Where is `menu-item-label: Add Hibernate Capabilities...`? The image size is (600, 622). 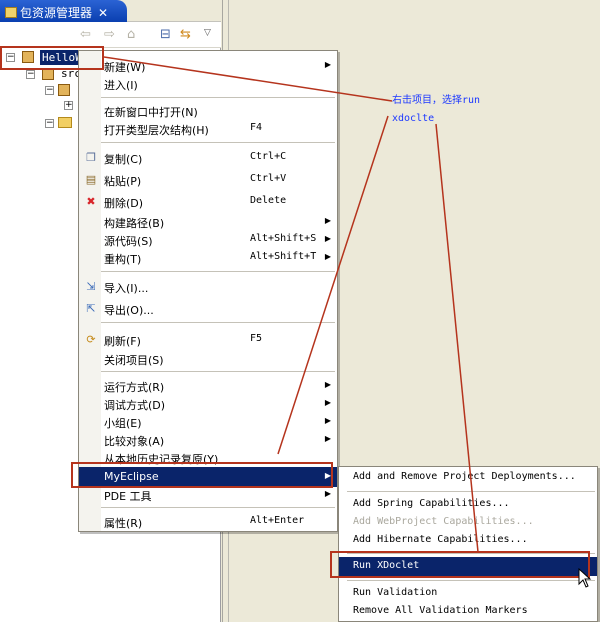
menu-item-label: Add Hibernate Capabilities... is located at coordinates (440, 539).